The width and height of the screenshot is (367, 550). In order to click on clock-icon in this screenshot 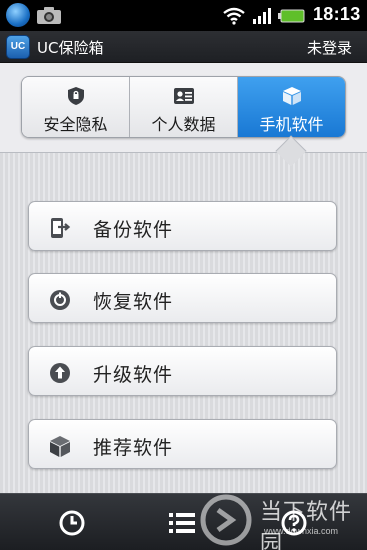, I will do `click(72, 523)`.